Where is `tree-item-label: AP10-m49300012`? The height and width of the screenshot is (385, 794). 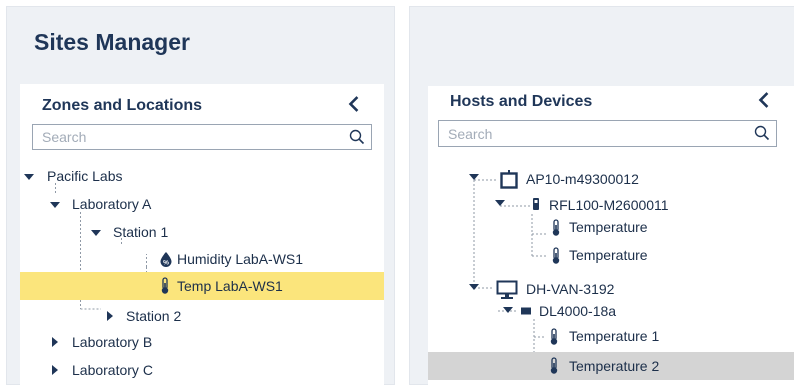 tree-item-label: AP10-m49300012 is located at coordinates (582, 179).